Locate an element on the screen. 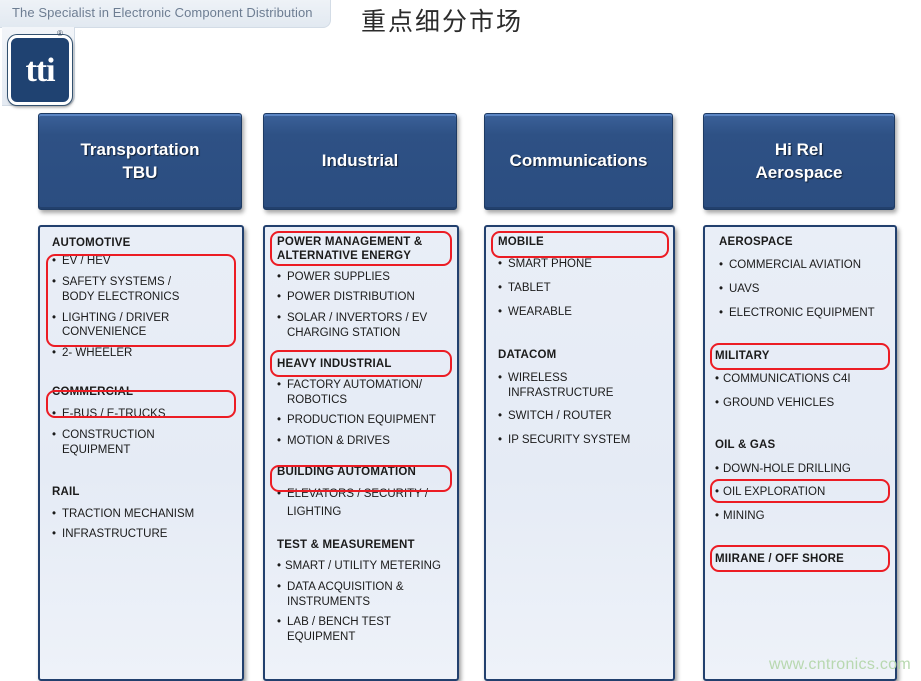  list-item: GROUND VEHICLES is located at coordinates (801, 403).